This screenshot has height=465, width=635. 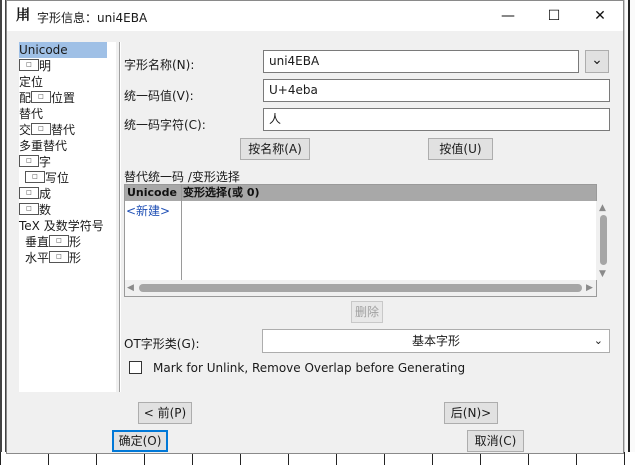 I want to click on scroll-up-arrow-icon: ▲, so click(x=602, y=208).